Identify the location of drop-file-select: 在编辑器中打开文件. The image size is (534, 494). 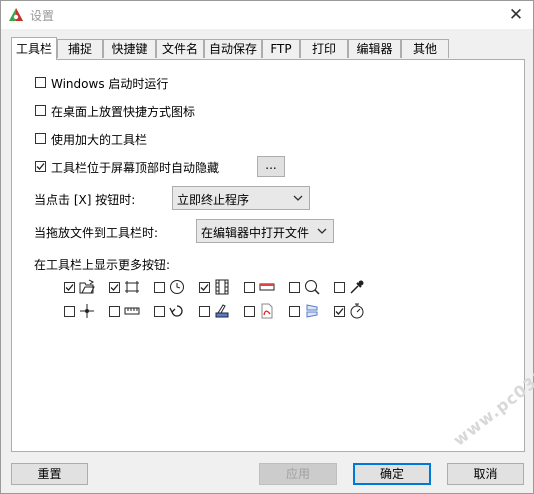
(265, 231).